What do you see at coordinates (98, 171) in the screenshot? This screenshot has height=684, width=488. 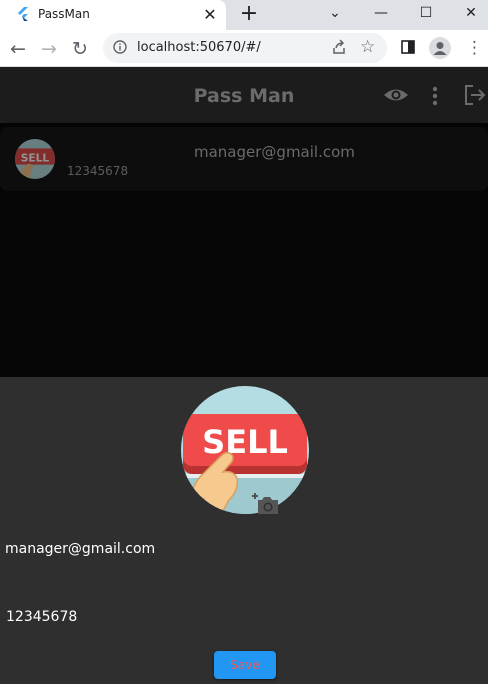 I see `entry-password: 12345678` at bounding box center [98, 171].